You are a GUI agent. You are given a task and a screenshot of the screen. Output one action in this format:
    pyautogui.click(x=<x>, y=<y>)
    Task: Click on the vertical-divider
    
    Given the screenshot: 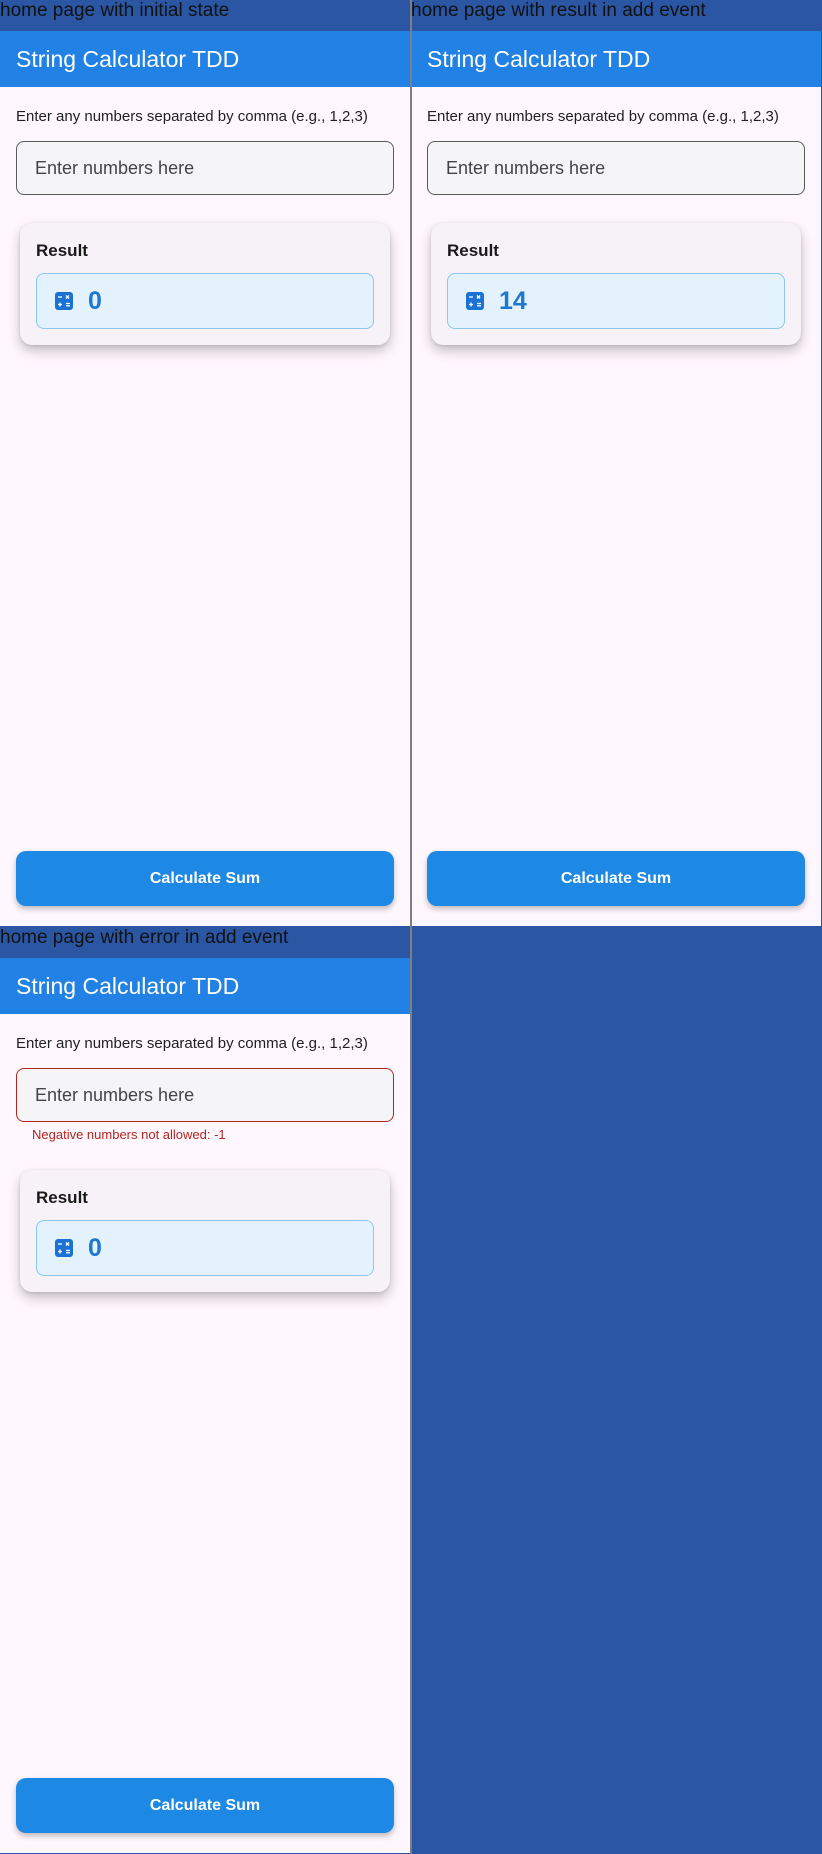 What is the action you would take?
    pyautogui.click(x=411, y=927)
    